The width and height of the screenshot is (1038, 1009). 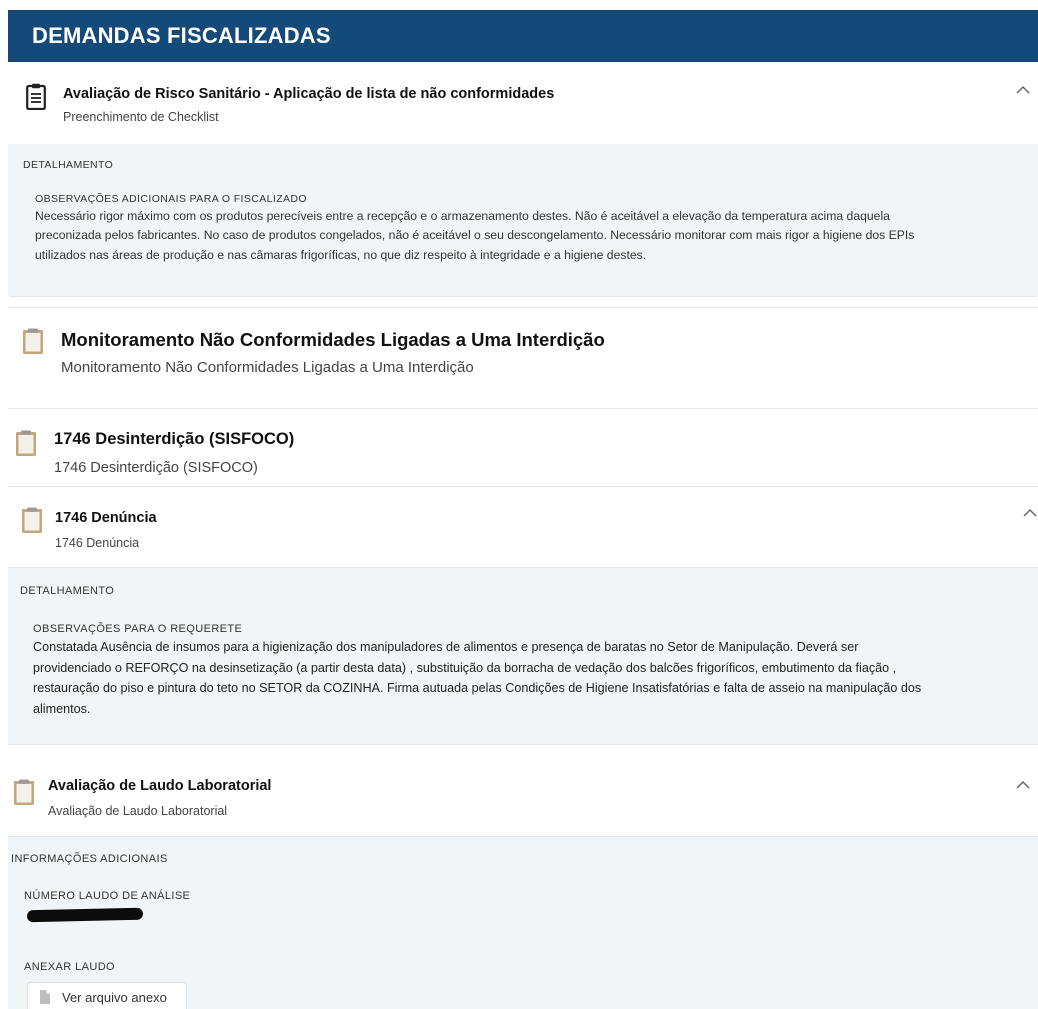 I want to click on section-label: INFORMAÇÕES ADICIONAIS, so click(x=89, y=859).